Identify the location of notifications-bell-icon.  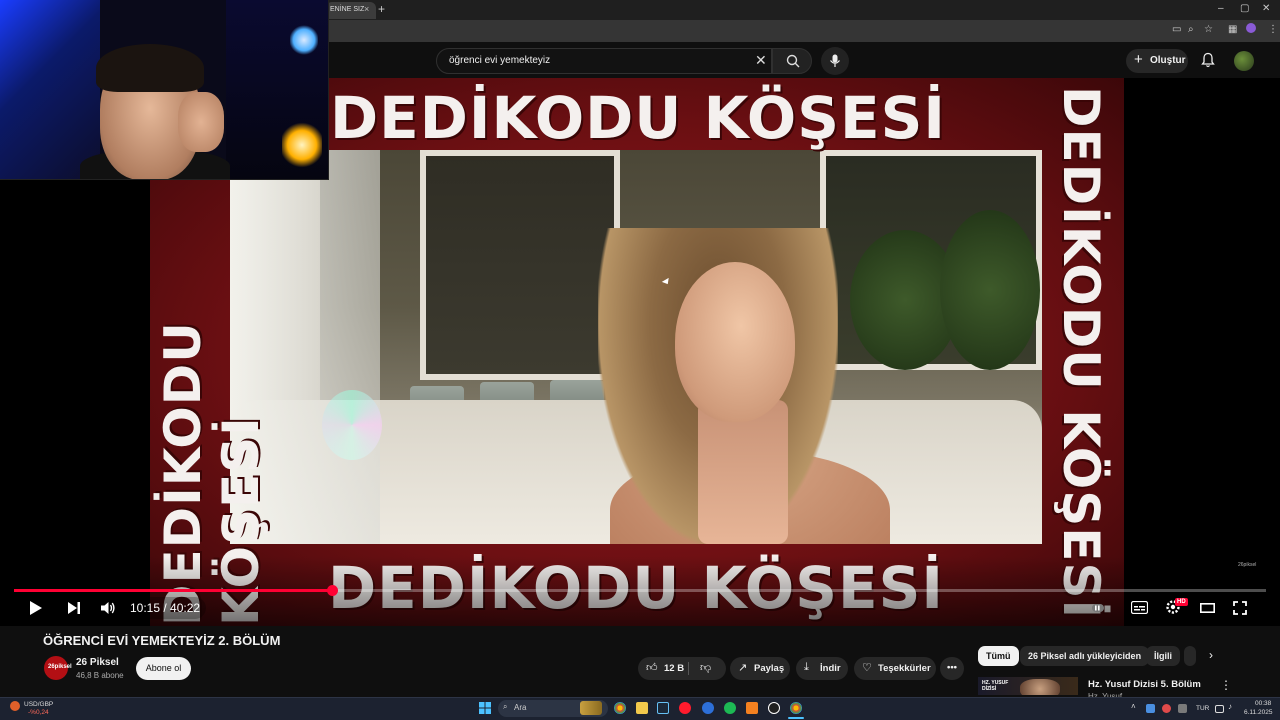
(1208, 60).